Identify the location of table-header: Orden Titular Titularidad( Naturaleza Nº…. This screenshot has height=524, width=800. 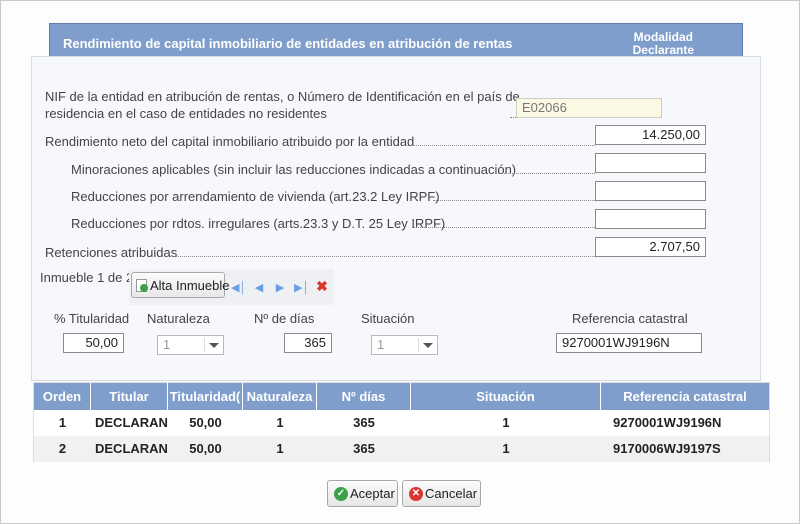
(401, 396).